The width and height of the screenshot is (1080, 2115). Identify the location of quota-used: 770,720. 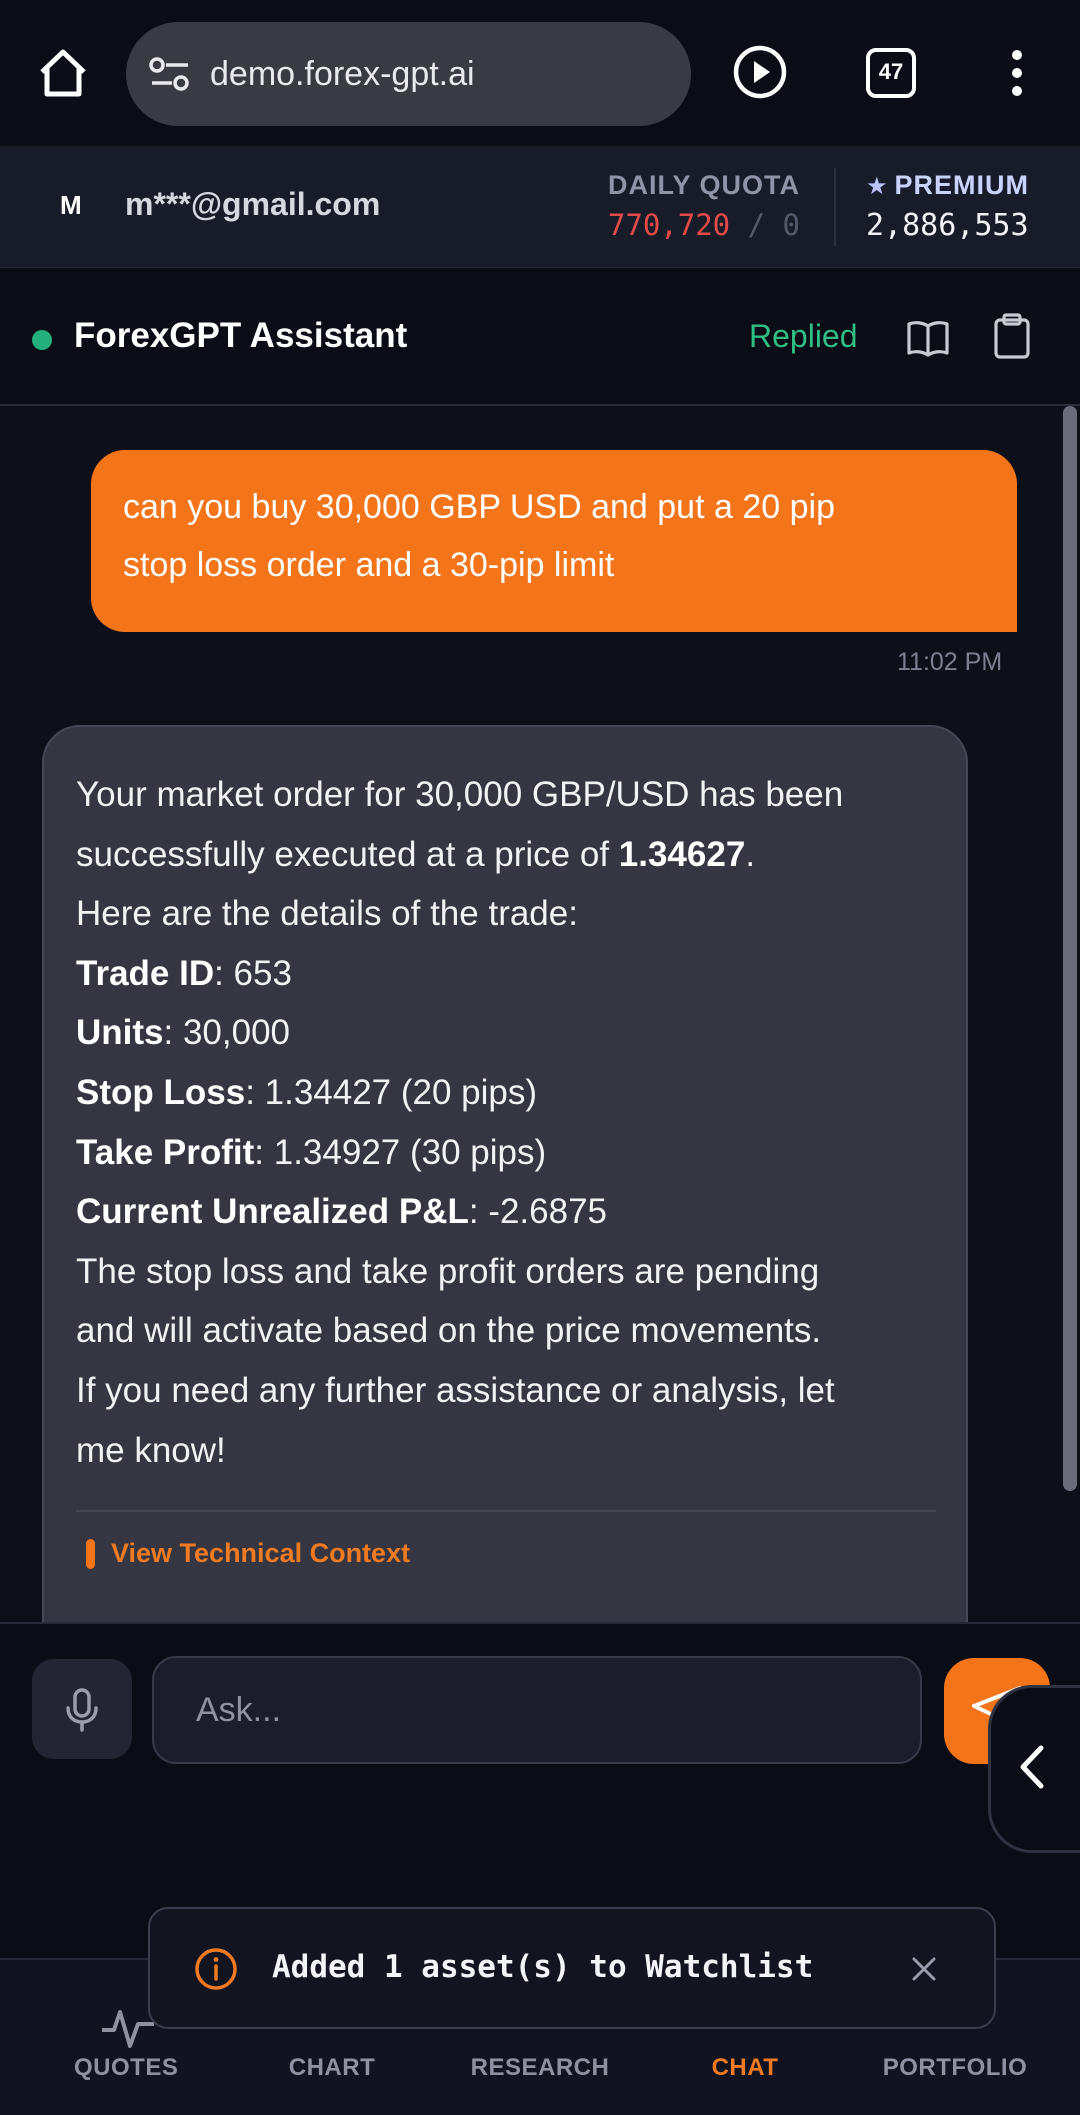
(669, 225).